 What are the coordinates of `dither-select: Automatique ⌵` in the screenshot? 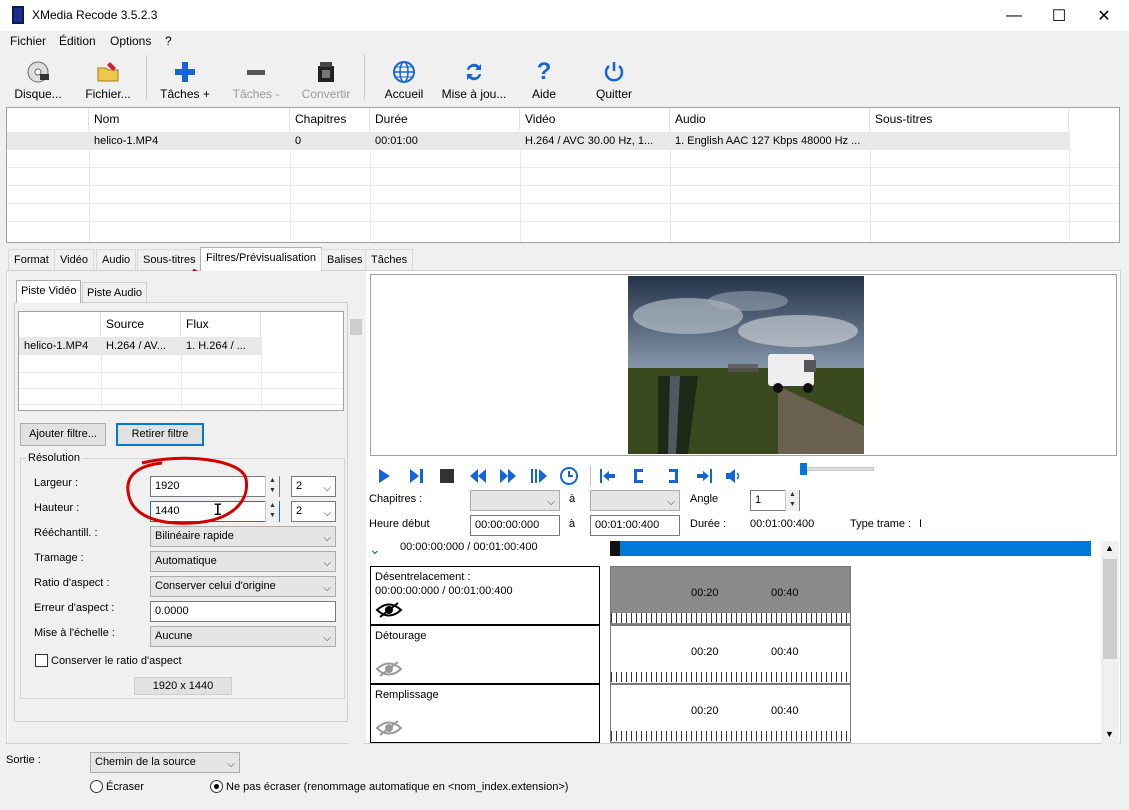 It's located at (243, 561).